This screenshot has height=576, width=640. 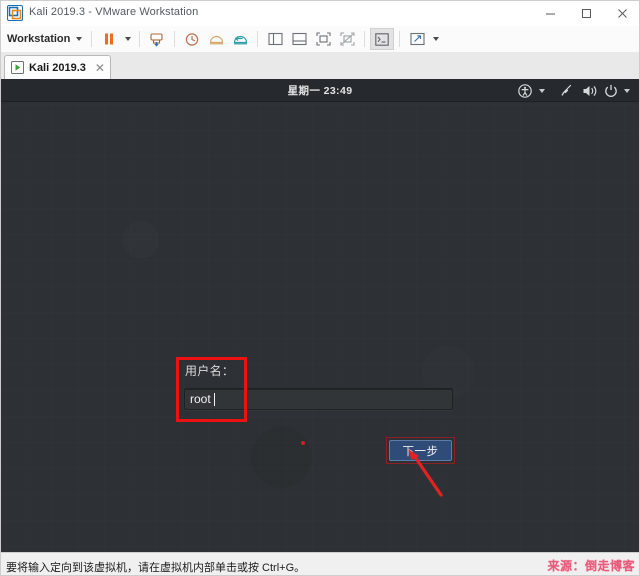 I want to click on cursor-dot-annotation, so click(x=303, y=443).